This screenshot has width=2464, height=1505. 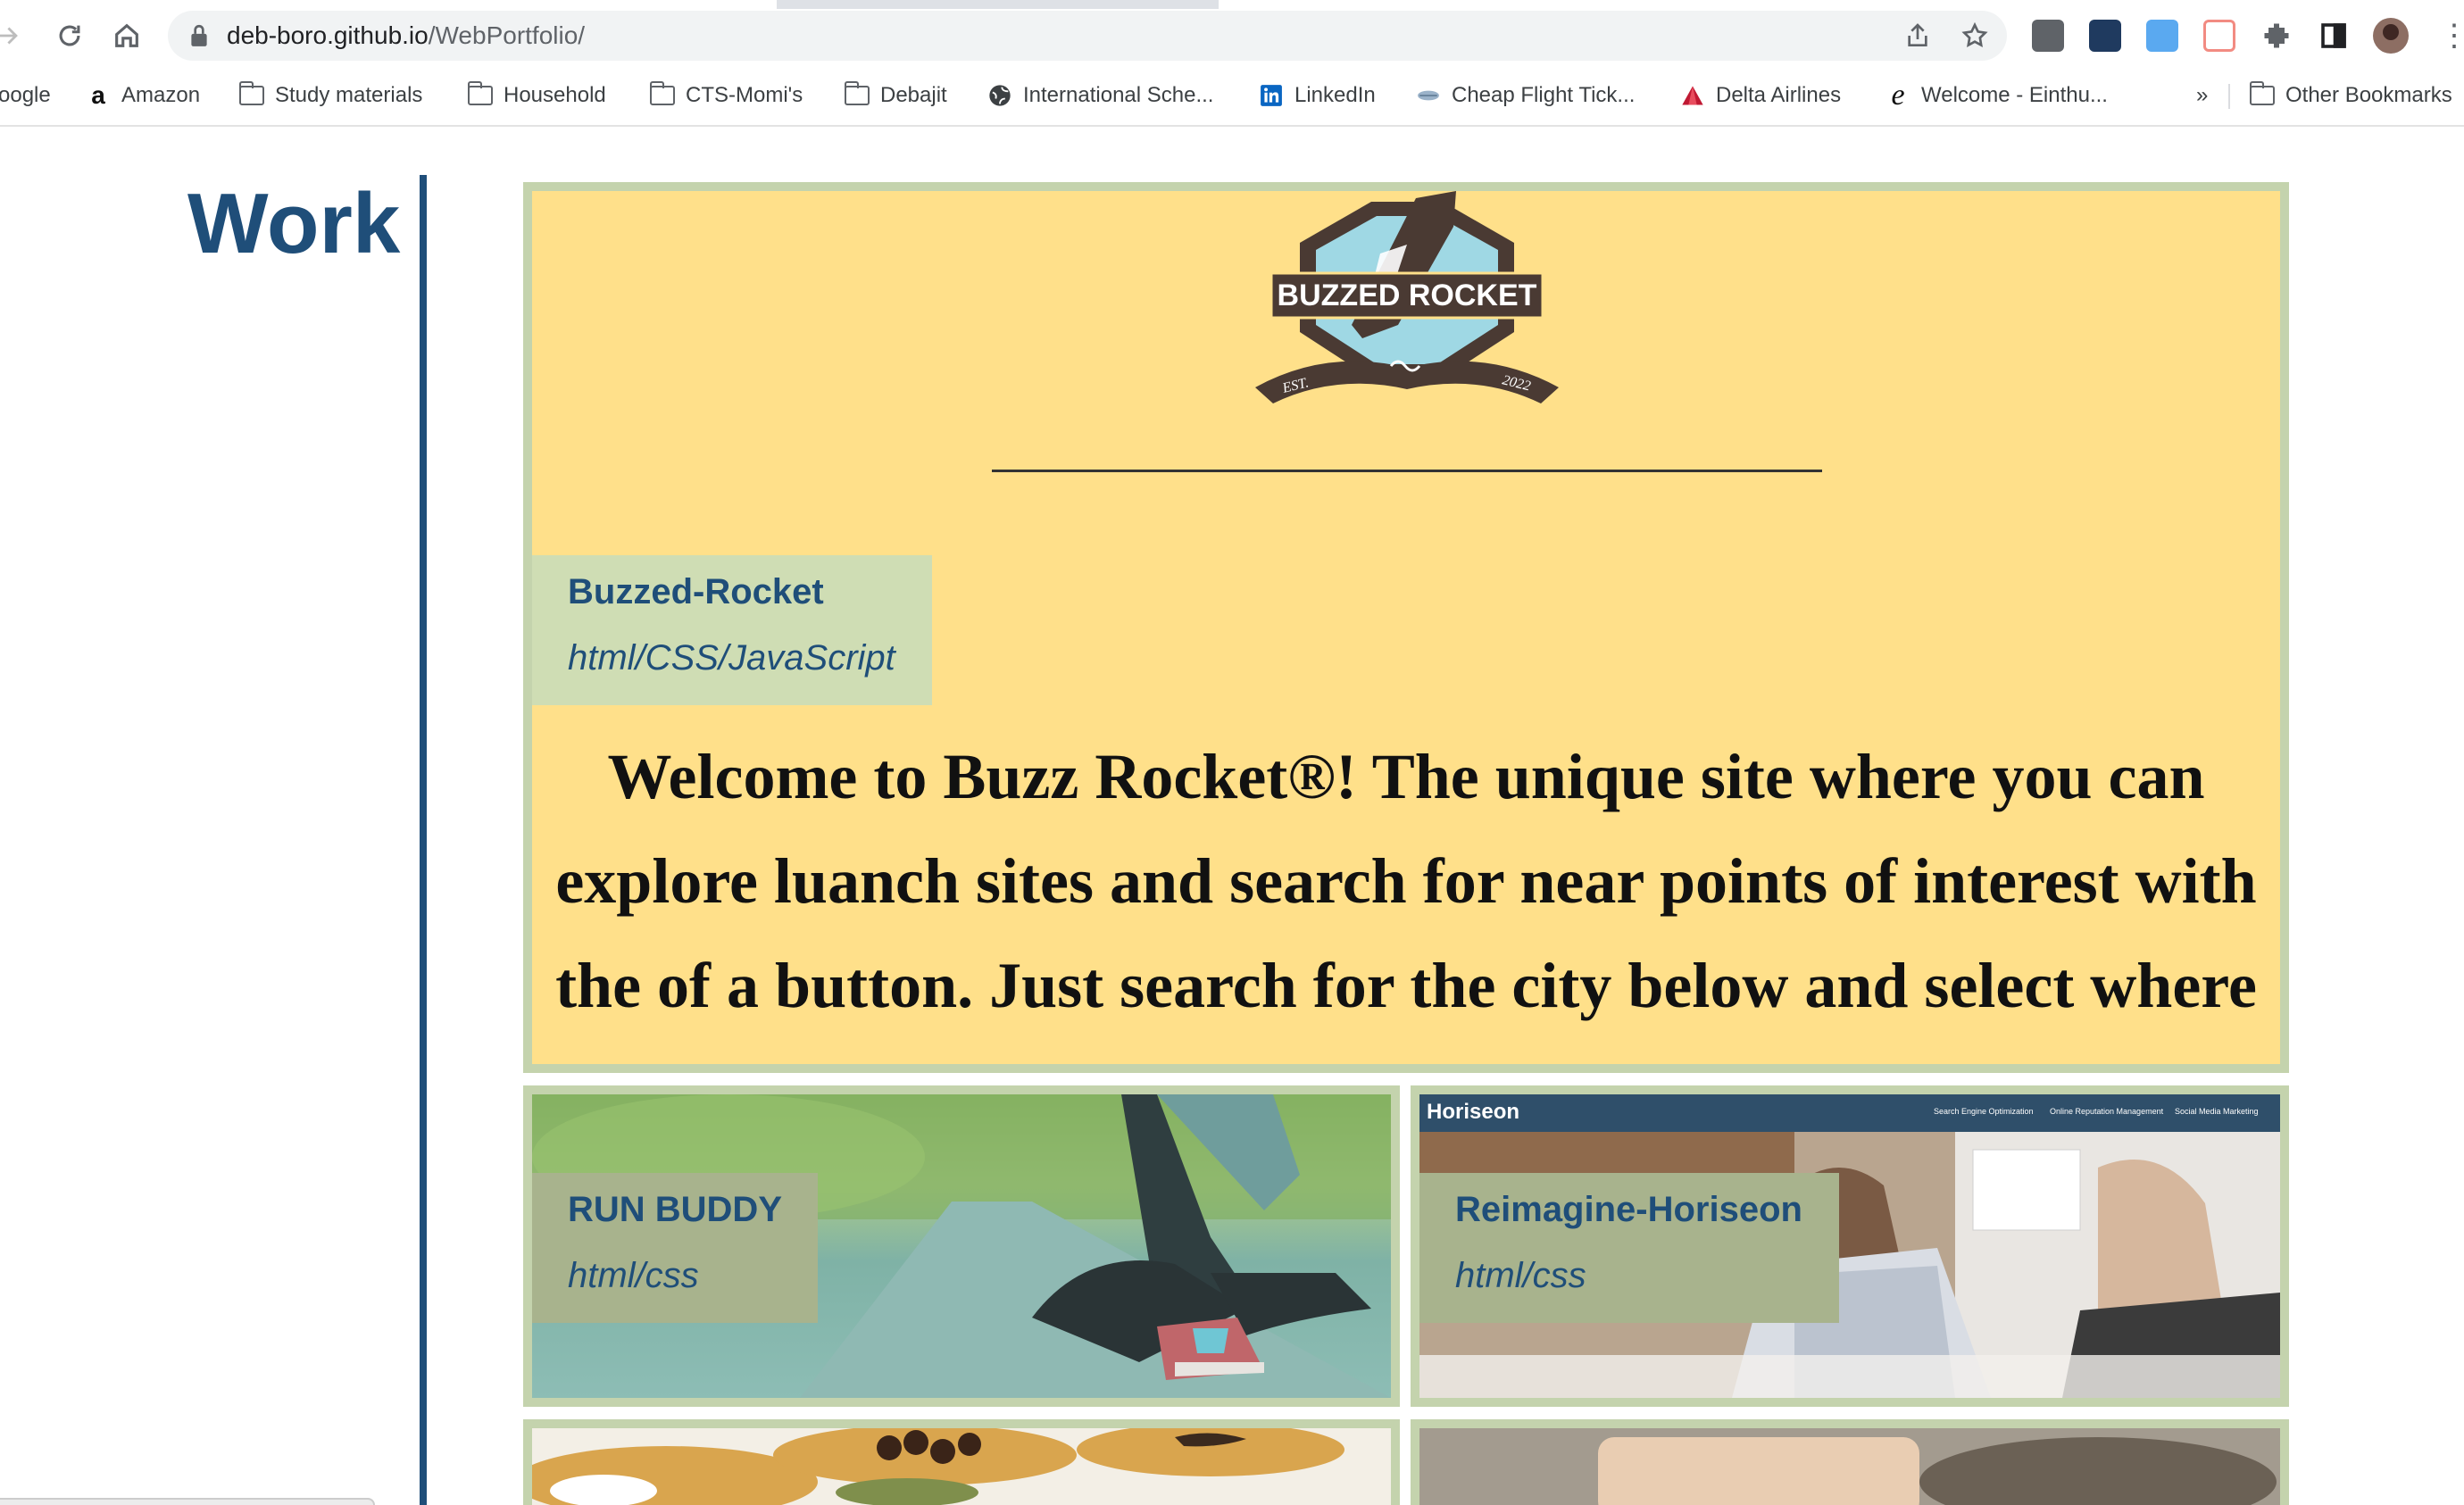 What do you see at coordinates (1779, 95) in the screenshot?
I see `bookmark-label: Delta Airlines` at bounding box center [1779, 95].